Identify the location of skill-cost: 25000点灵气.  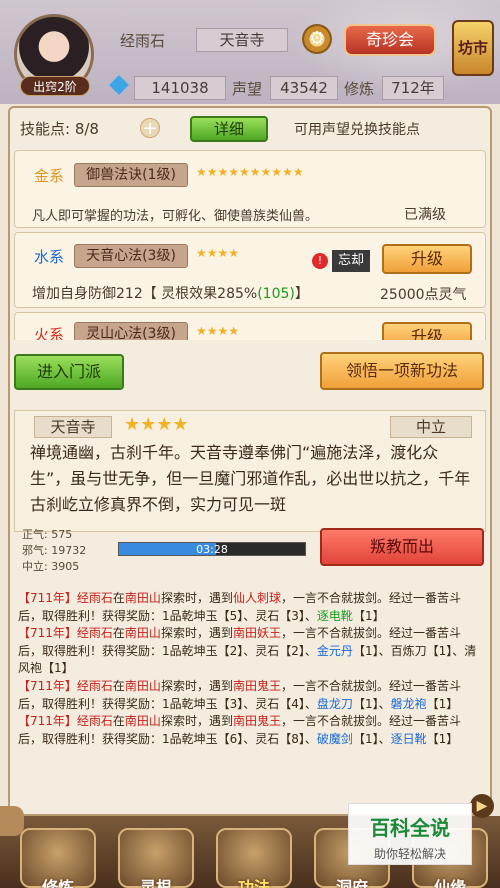
(423, 295).